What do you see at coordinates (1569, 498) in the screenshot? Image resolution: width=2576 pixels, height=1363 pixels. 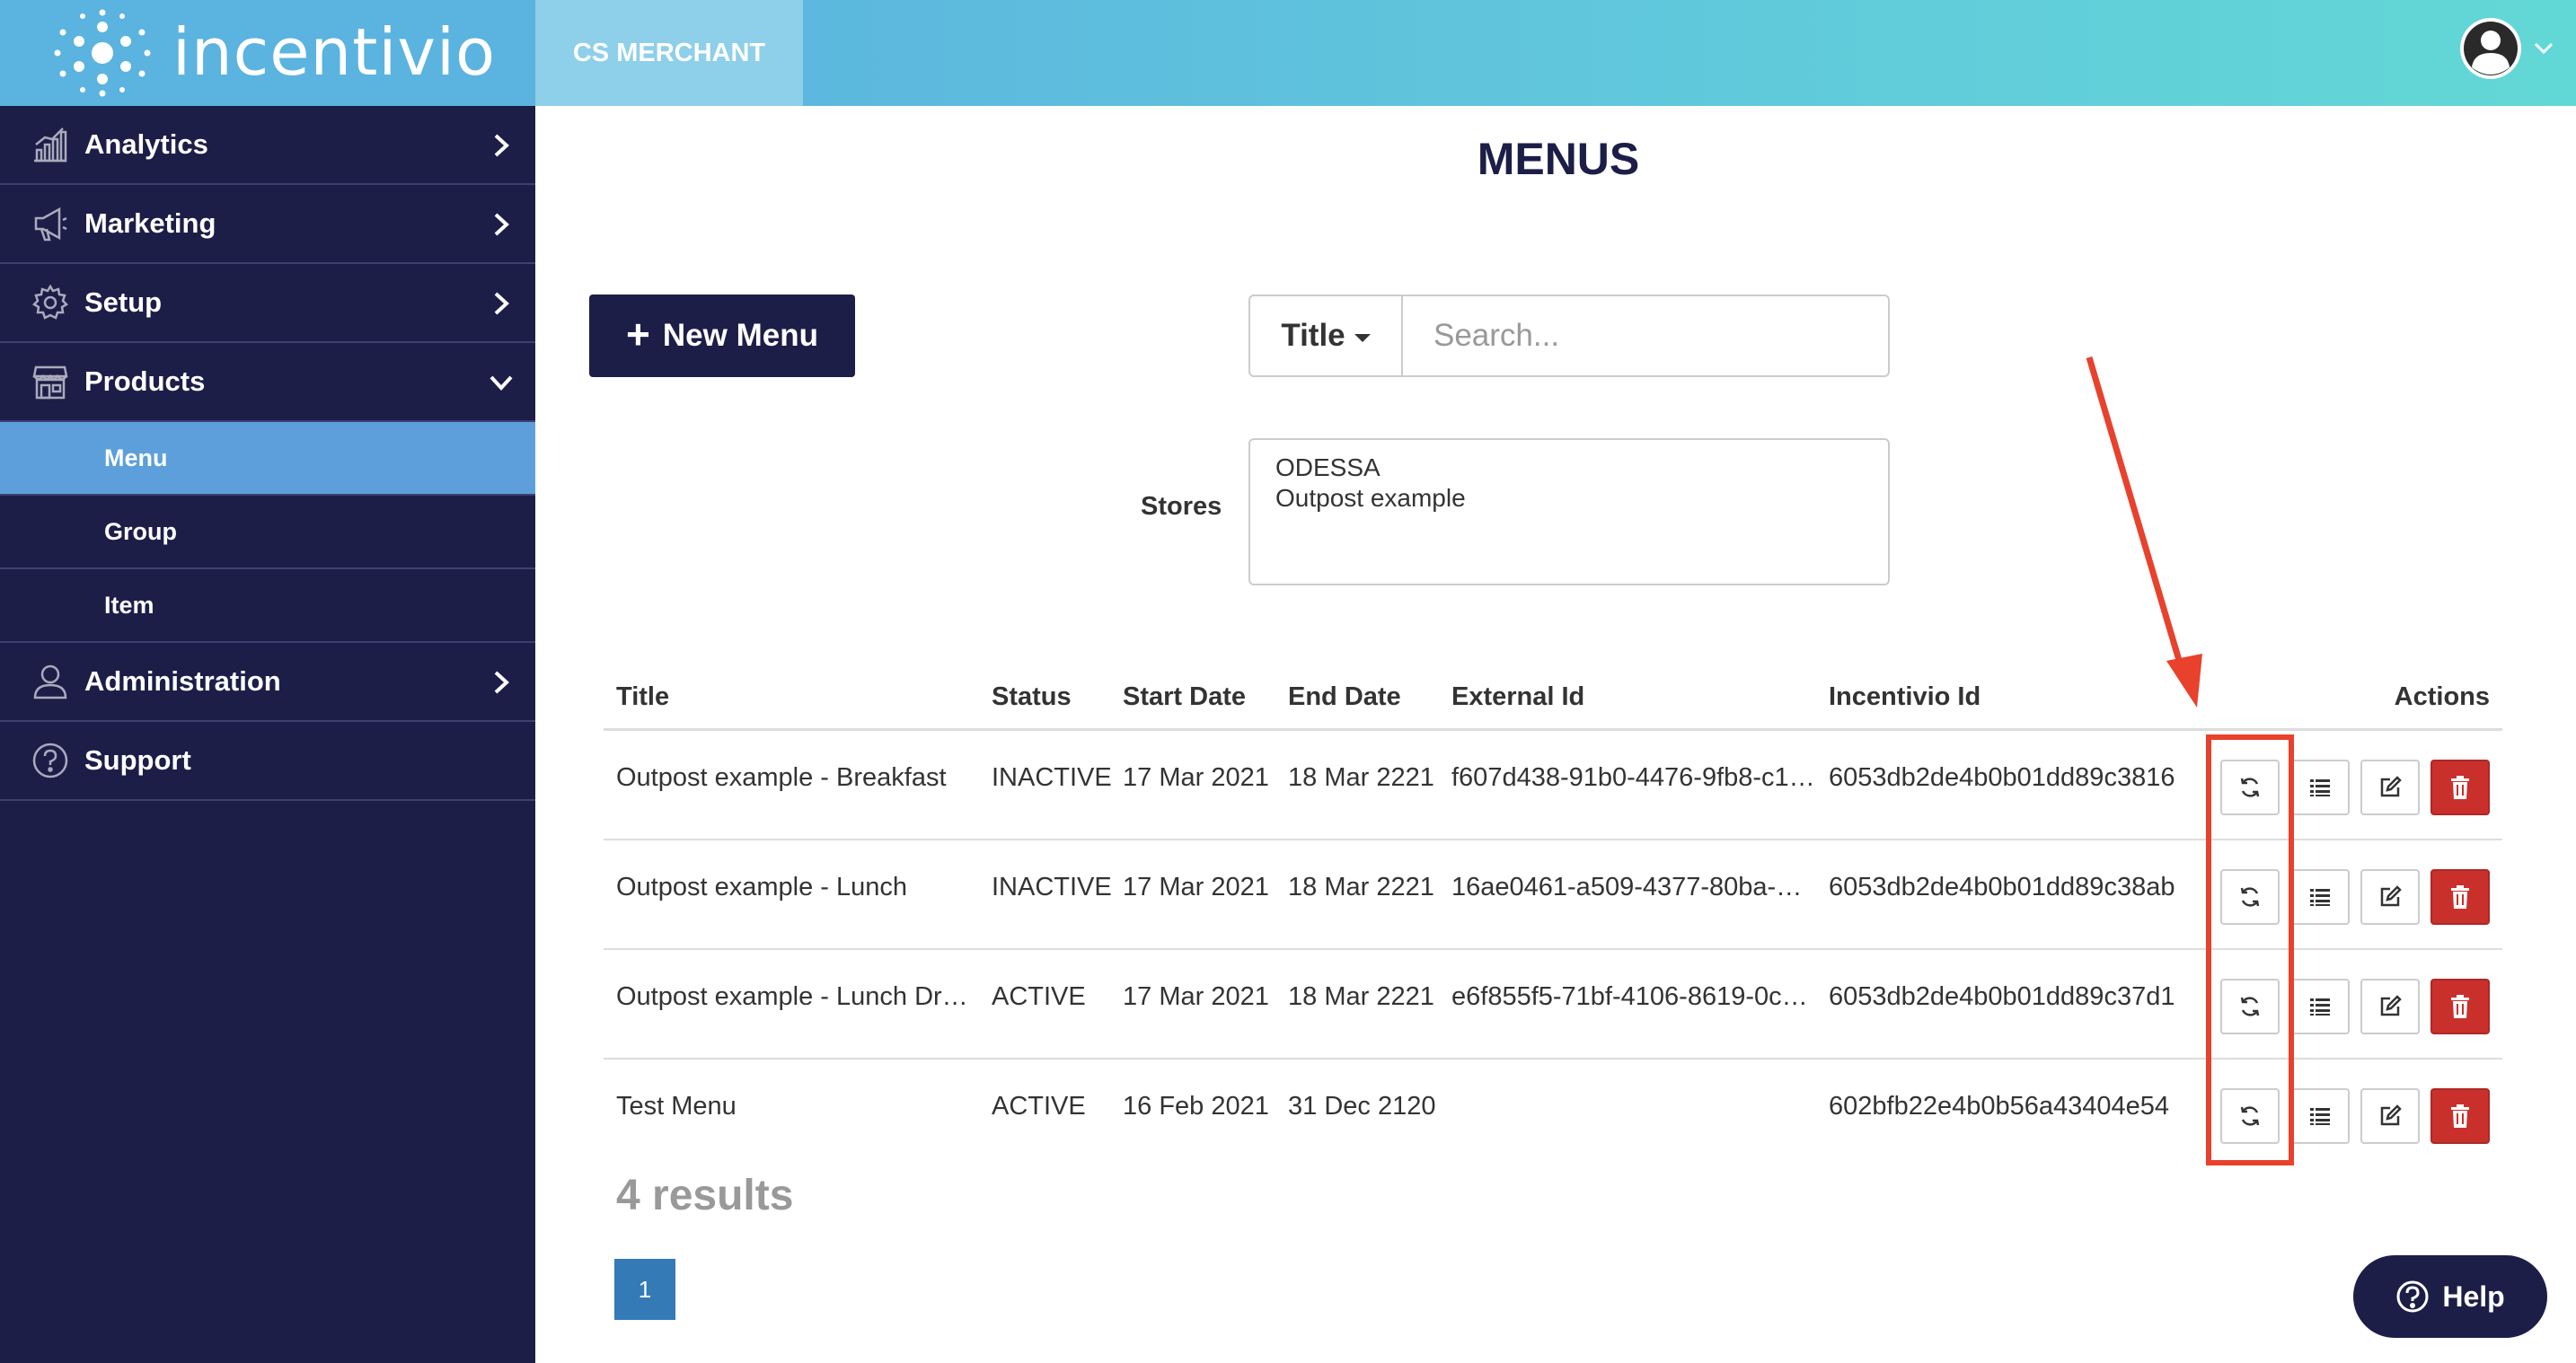 I see `store-option: Outpost example` at bounding box center [1569, 498].